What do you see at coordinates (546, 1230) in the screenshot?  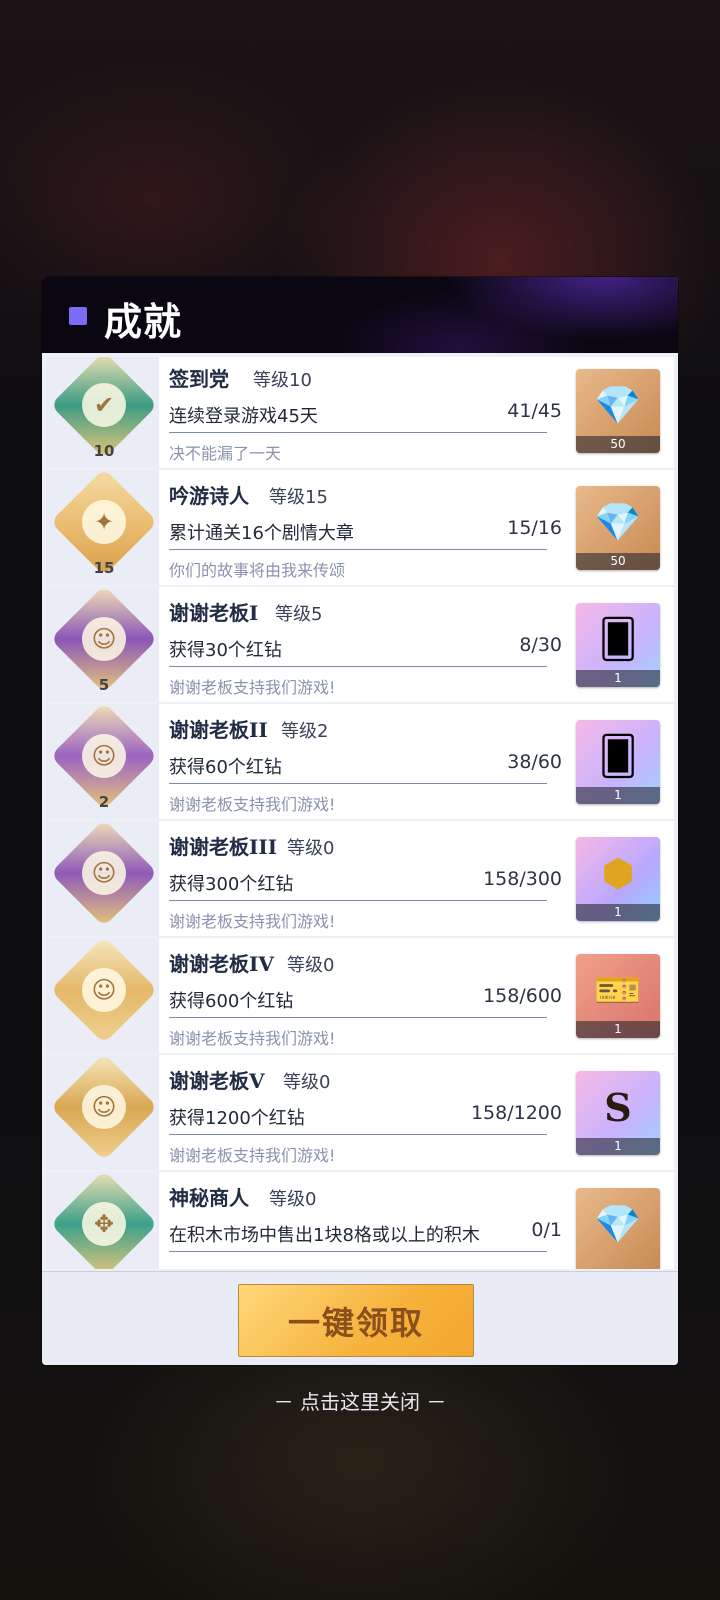 I see `achievement-progress: 0/1` at bounding box center [546, 1230].